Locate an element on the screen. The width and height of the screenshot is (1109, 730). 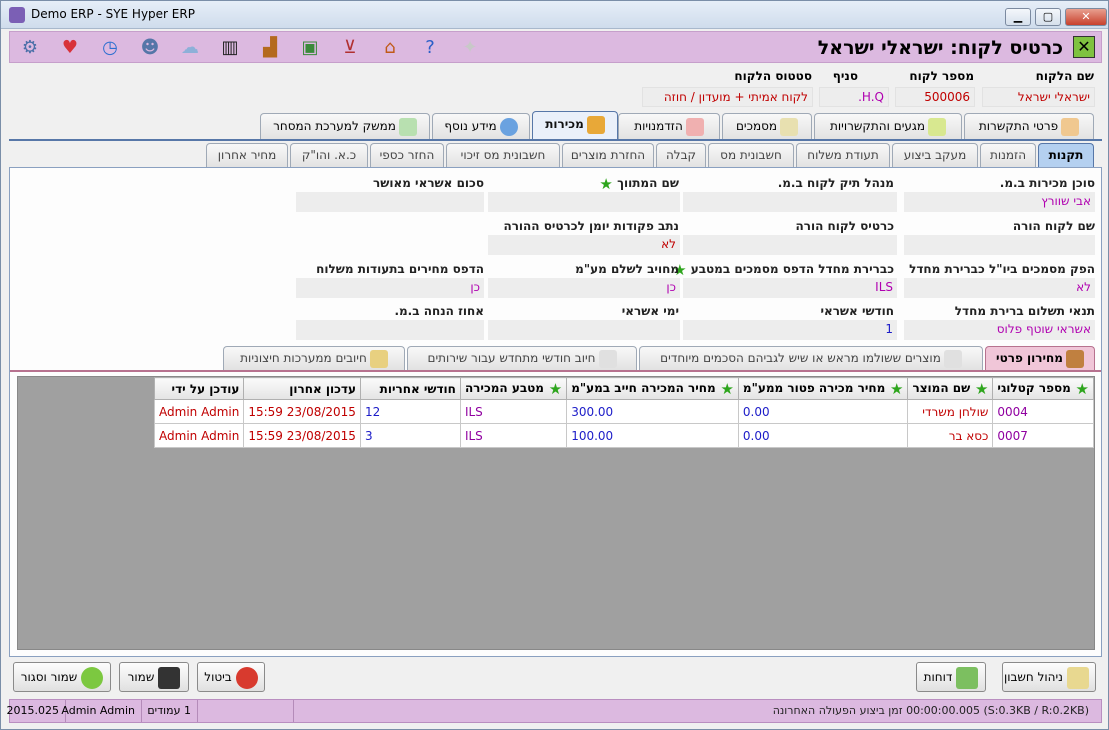
subtab-orders: הזמנות is located at coordinates (1008, 155).